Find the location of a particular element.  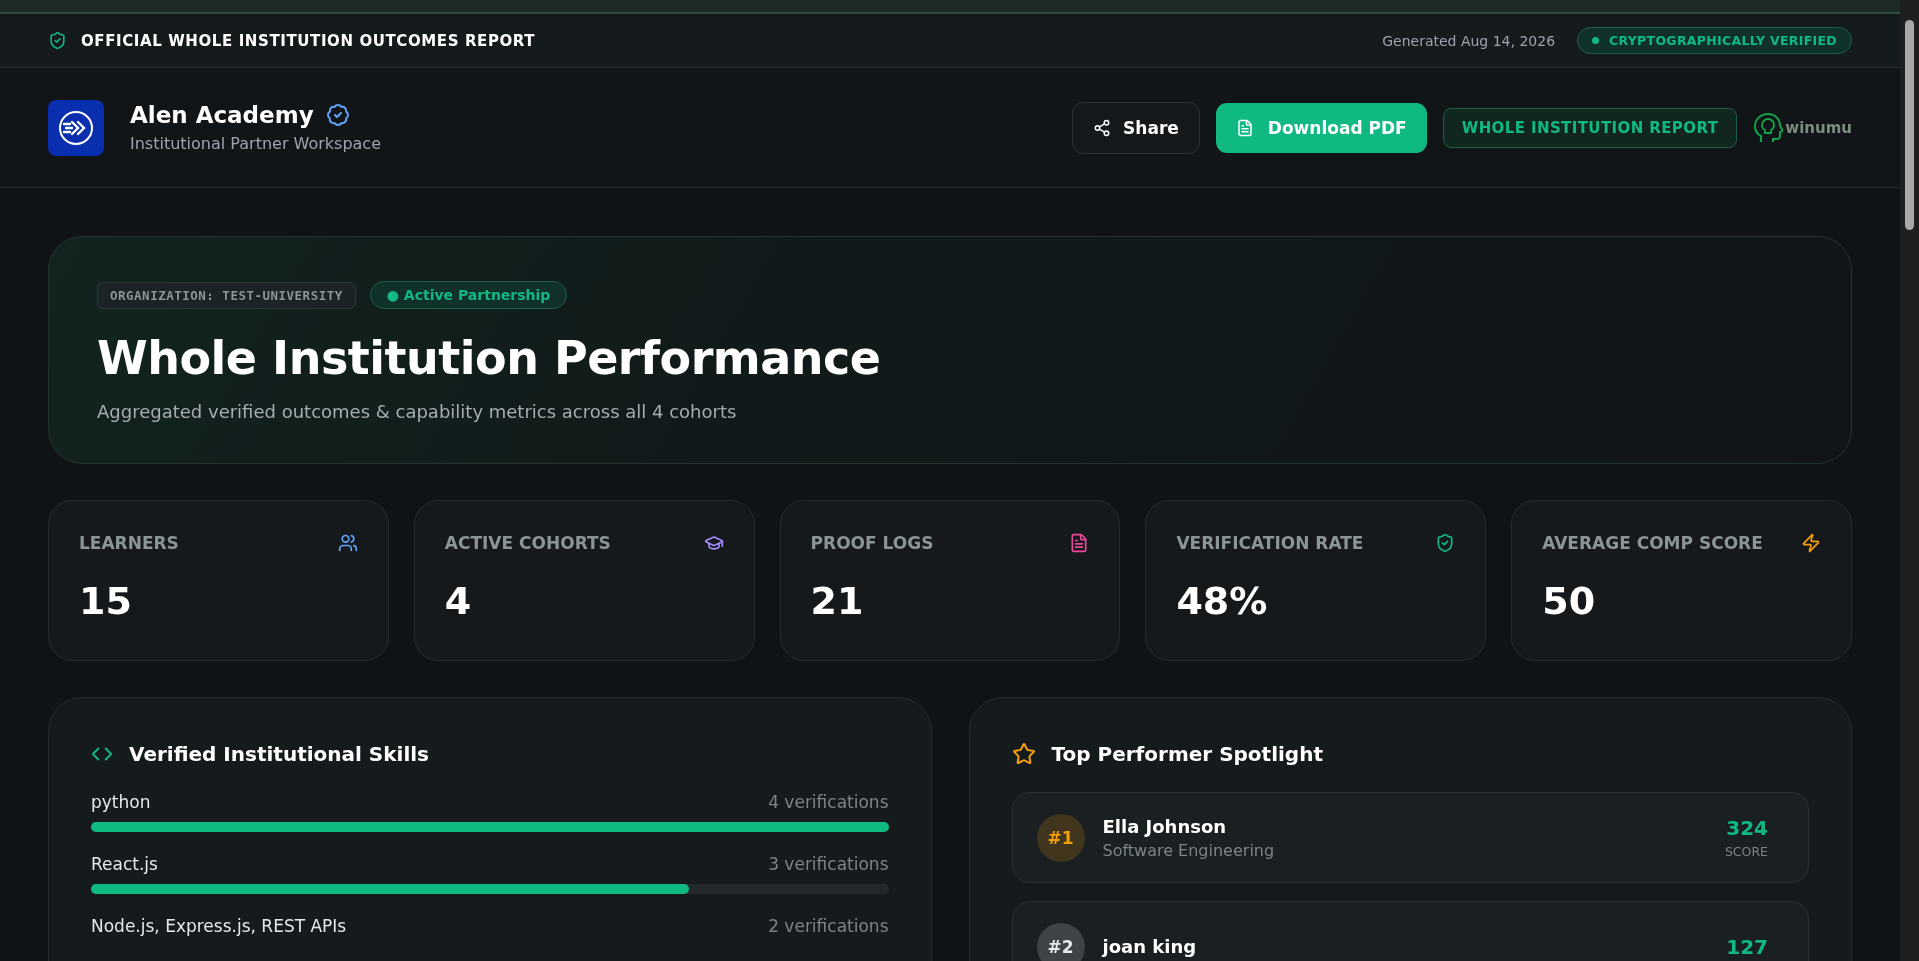

academy-logo is located at coordinates (76, 127).